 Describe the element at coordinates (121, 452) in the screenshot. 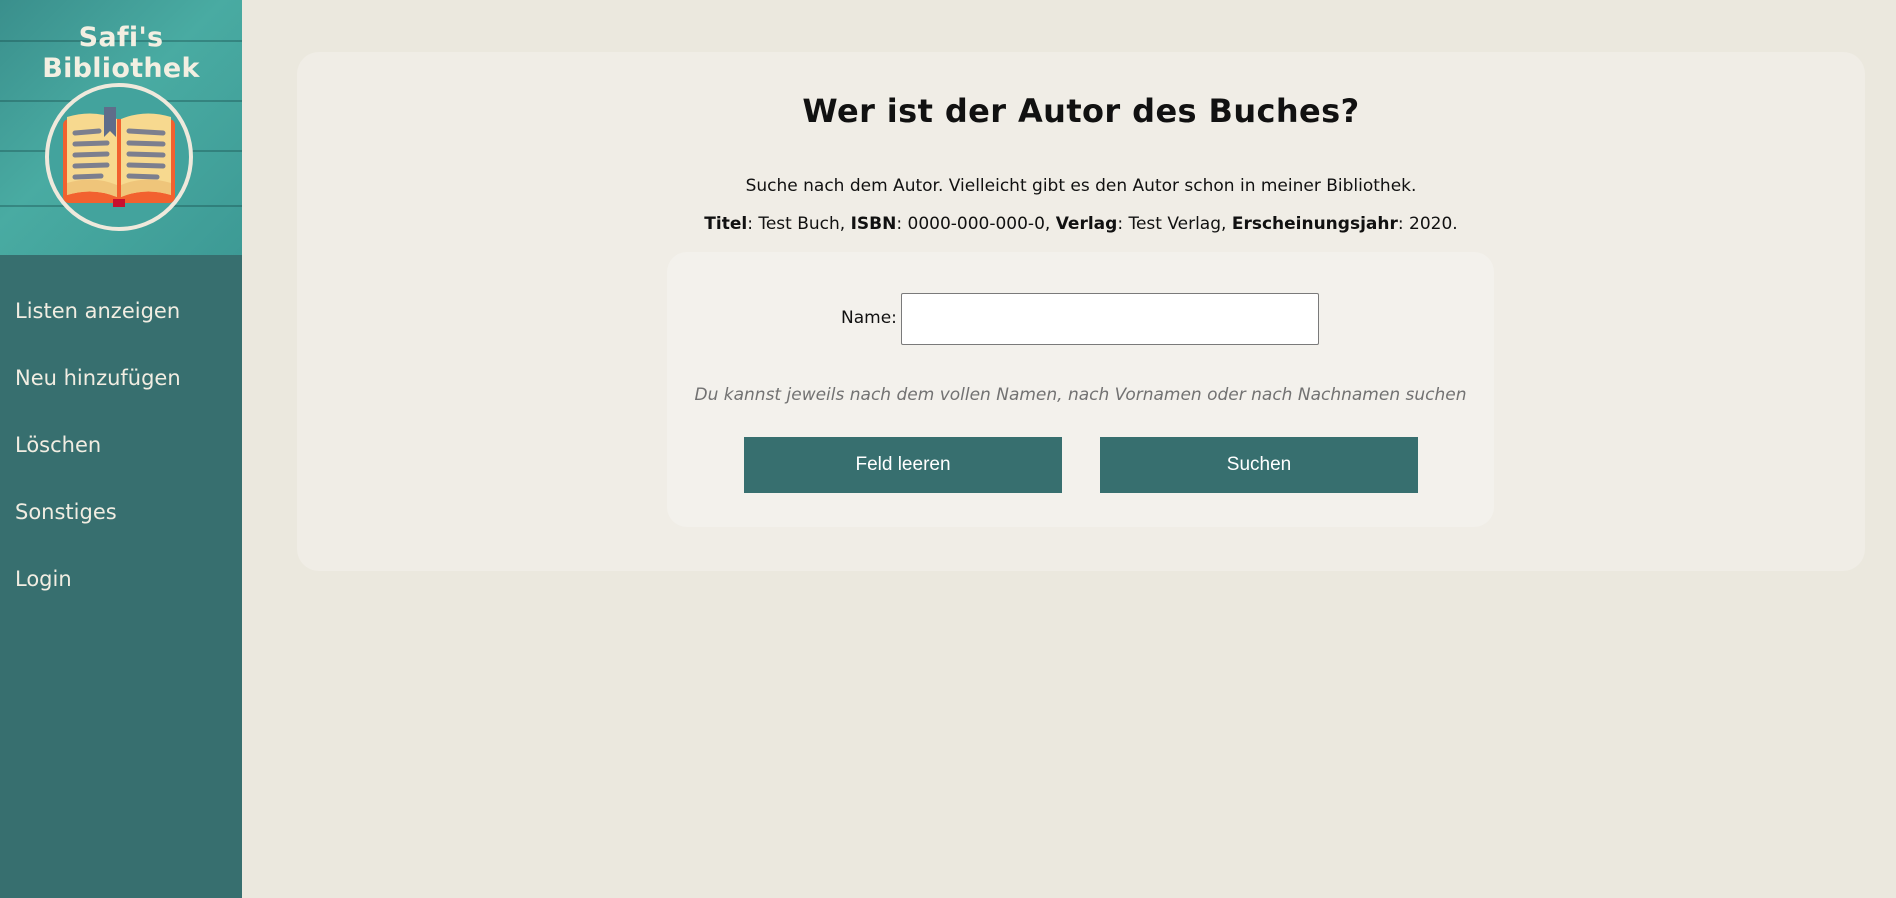

I see `sidebar-item-loeschen: Löschen` at that location.